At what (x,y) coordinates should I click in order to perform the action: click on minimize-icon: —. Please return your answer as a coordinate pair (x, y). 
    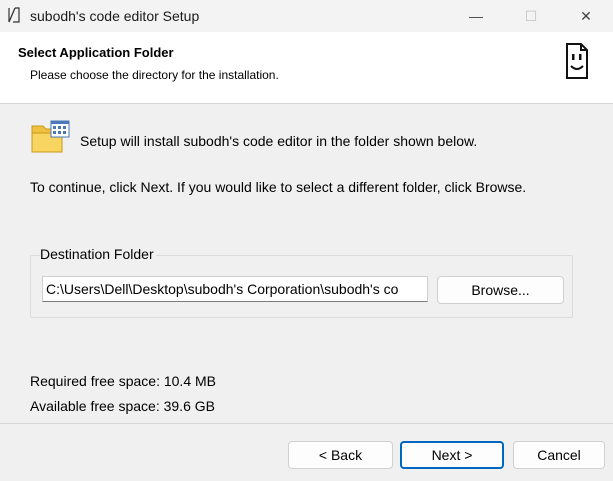
    Looking at the image, I should click on (476, 16).